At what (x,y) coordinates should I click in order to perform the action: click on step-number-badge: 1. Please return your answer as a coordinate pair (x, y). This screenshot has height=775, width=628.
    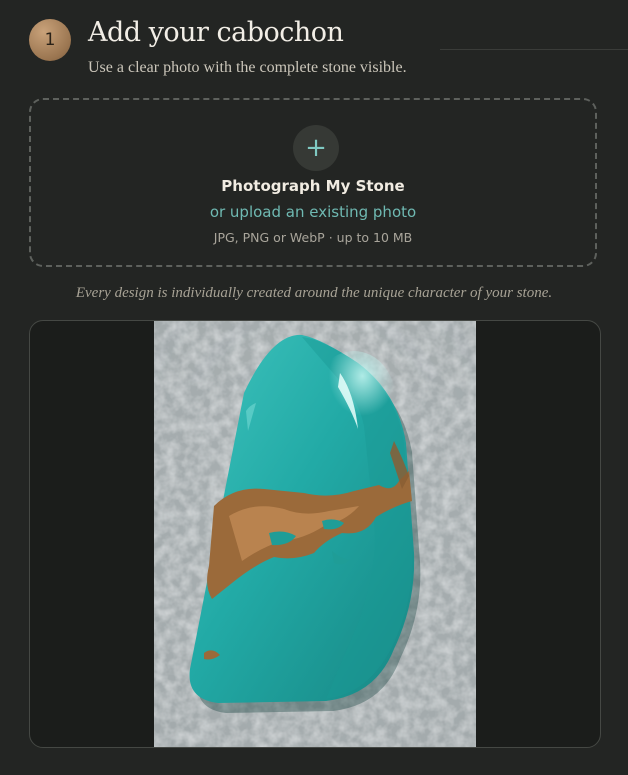
    Looking at the image, I should click on (50, 40).